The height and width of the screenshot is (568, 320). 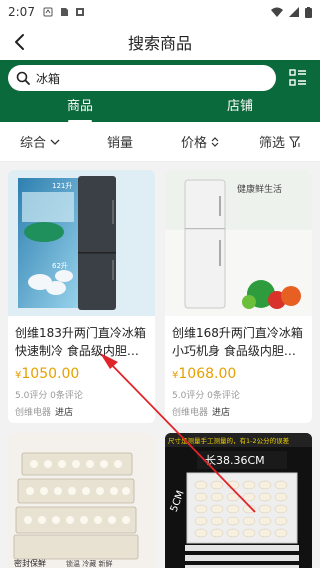 I want to click on search-icon, so click(x=23, y=78).